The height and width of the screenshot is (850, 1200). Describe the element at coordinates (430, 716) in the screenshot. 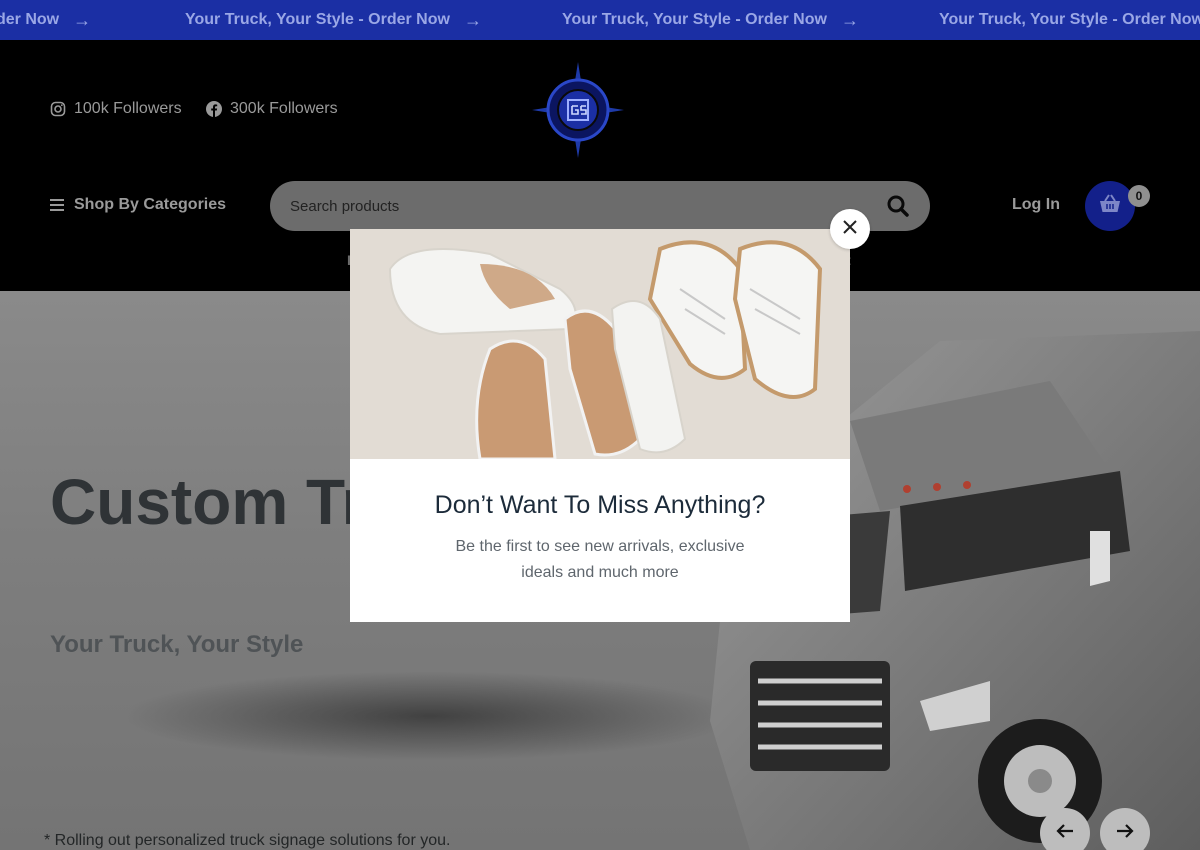

I see `hero-shadow` at that location.